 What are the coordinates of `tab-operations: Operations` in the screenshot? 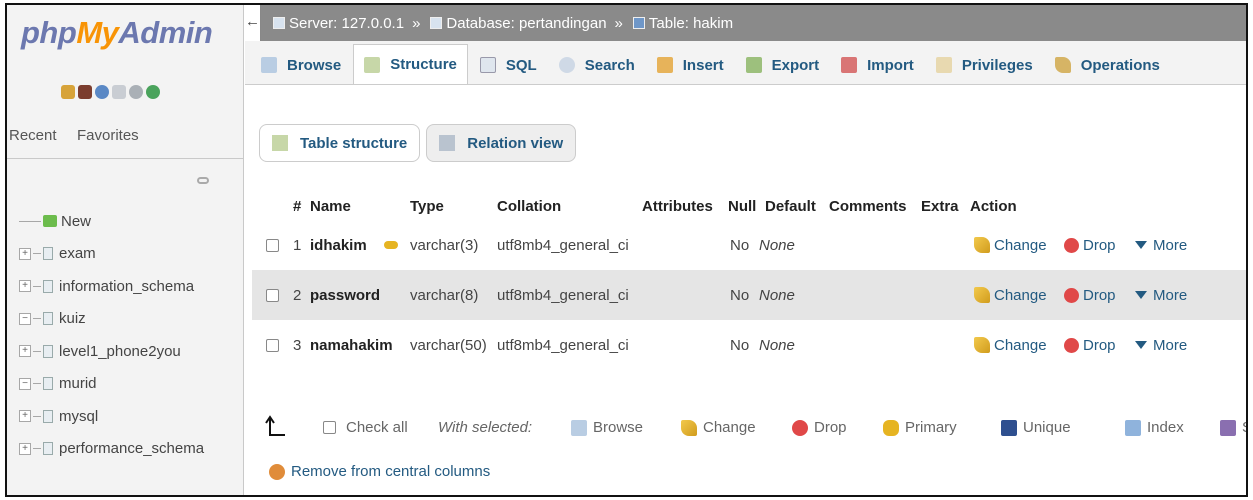 It's located at (1107, 65).